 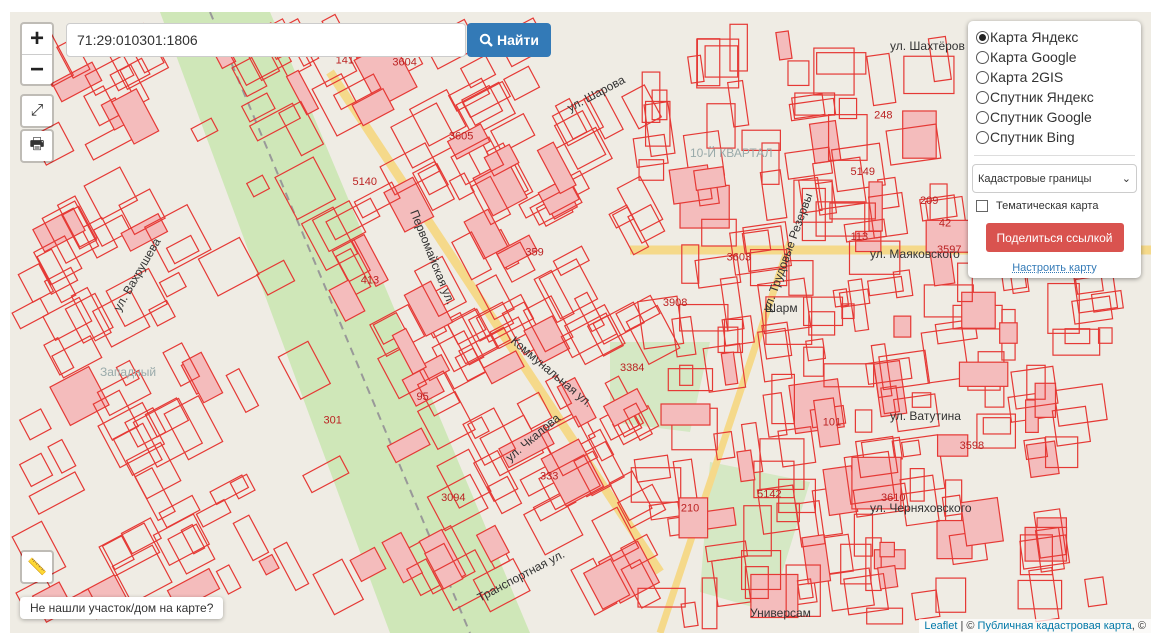 I want to click on cadastral-search-input, so click(x=266, y=40).